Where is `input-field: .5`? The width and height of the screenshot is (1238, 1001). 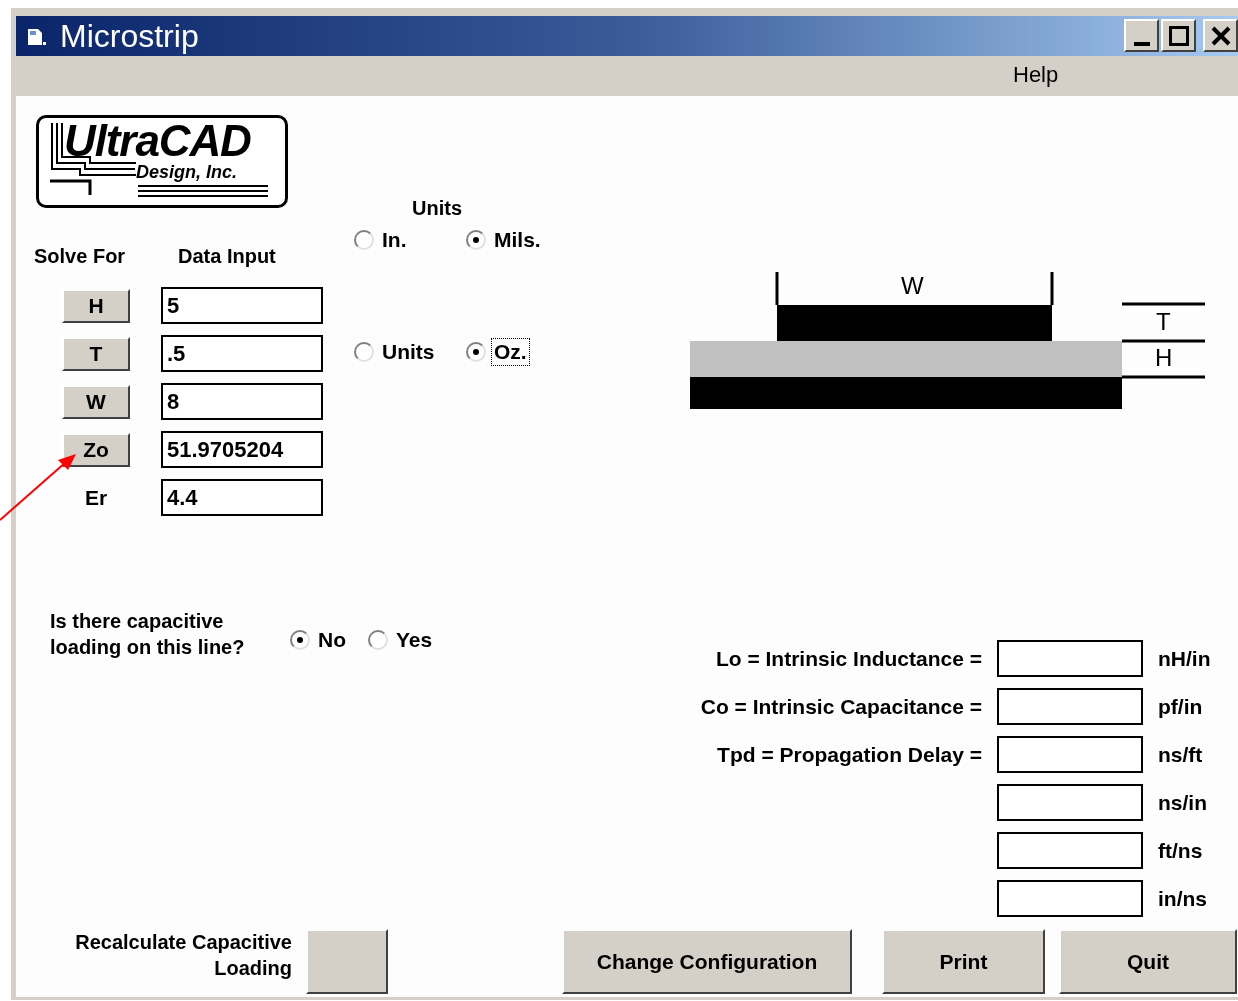
input-field: .5 is located at coordinates (242, 353).